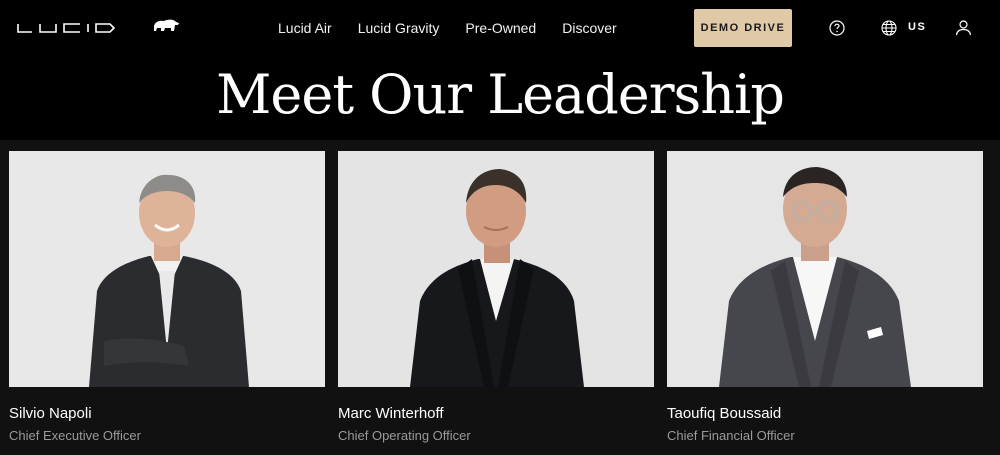 Image resolution: width=1000 pixels, height=455 pixels. What do you see at coordinates (404, 435) in the screenshot?
I see `leader-role: Chief Operating Officer` at bounding box center [404, 435].